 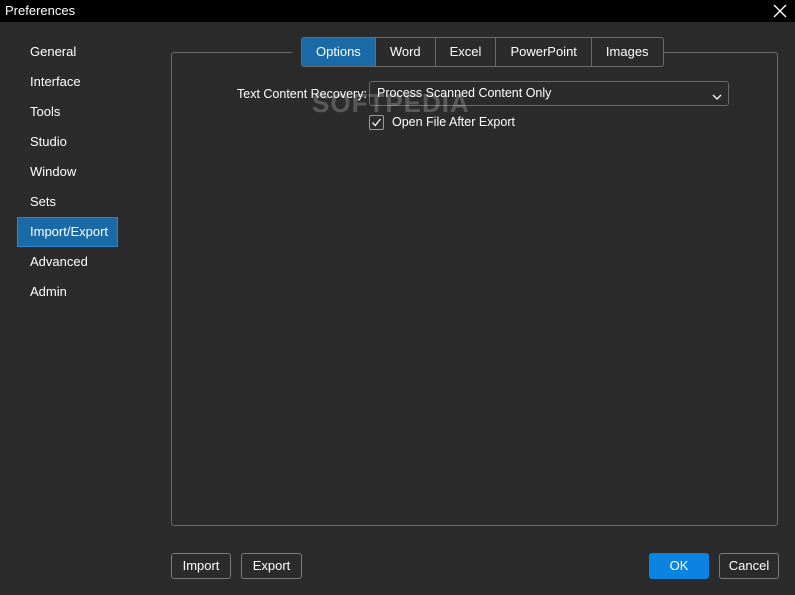 I want to click on sidebar-item-general: General, so click(x=67, y=52).